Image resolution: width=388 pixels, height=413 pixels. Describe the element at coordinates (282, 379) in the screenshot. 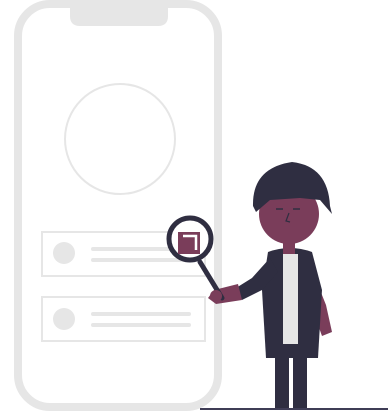

I see `person-left-leg` at that location.